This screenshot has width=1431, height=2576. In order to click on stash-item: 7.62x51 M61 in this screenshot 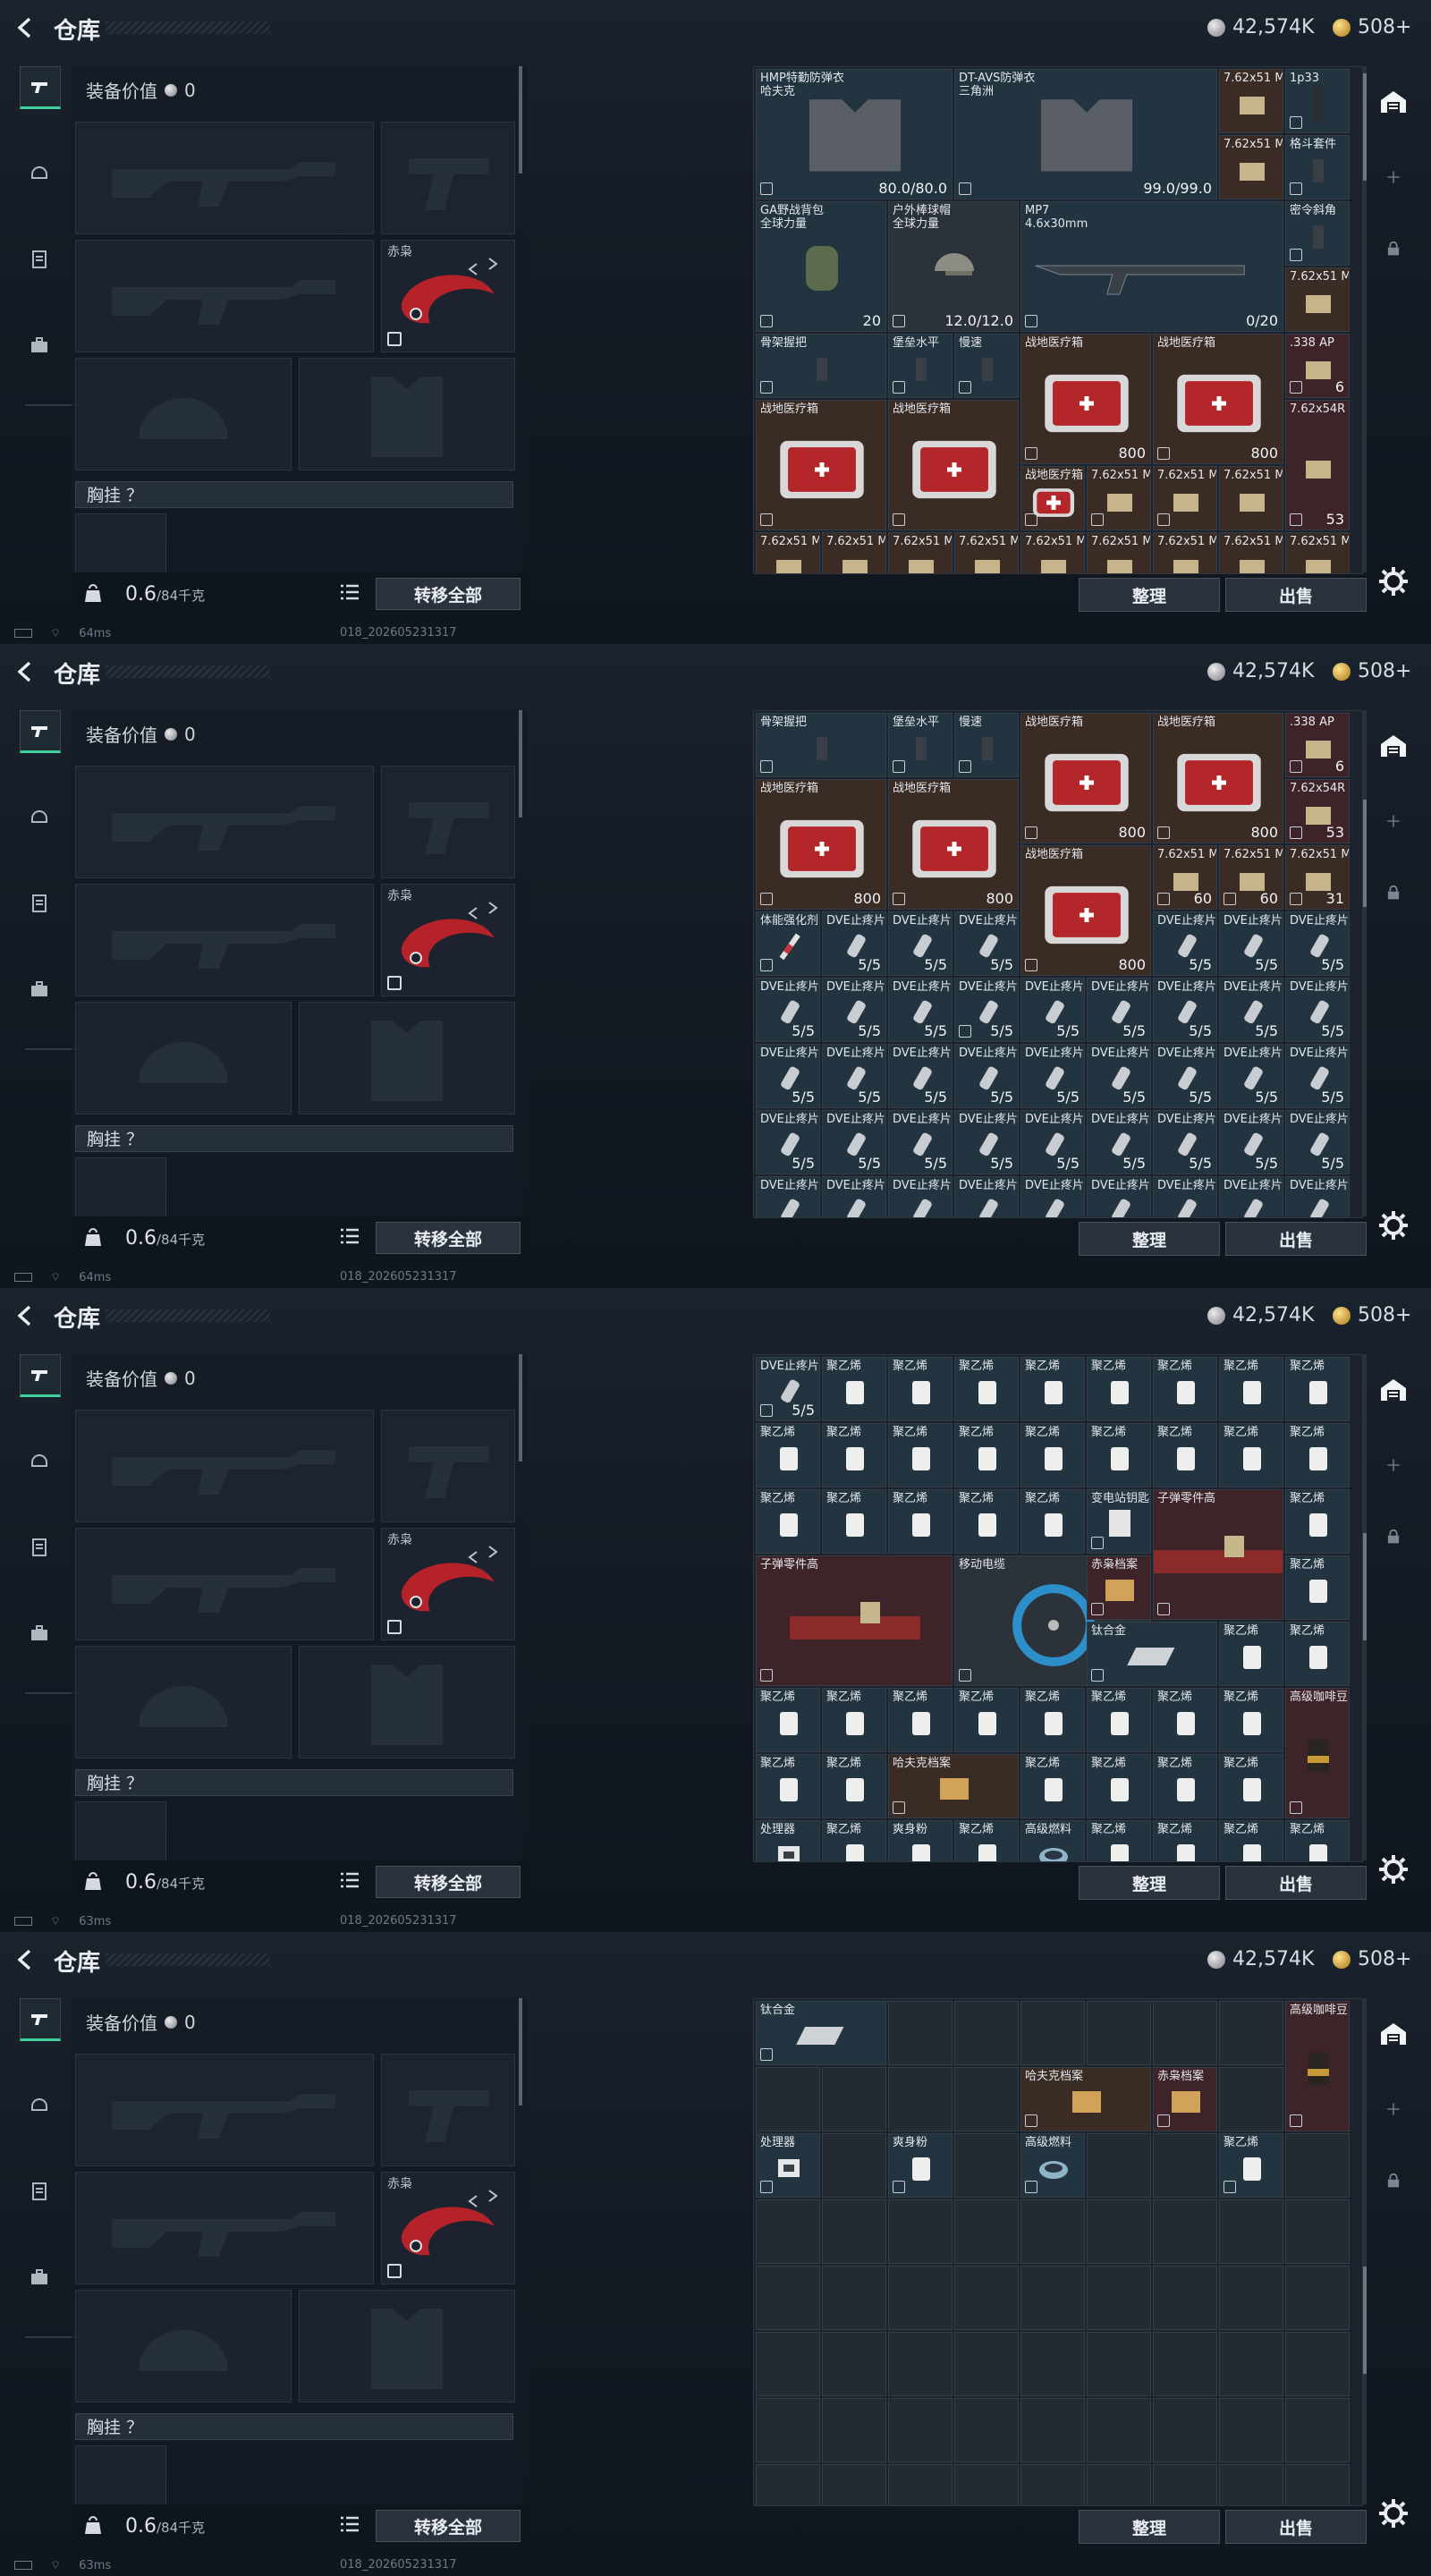, I will do `click(1251, 167)`.